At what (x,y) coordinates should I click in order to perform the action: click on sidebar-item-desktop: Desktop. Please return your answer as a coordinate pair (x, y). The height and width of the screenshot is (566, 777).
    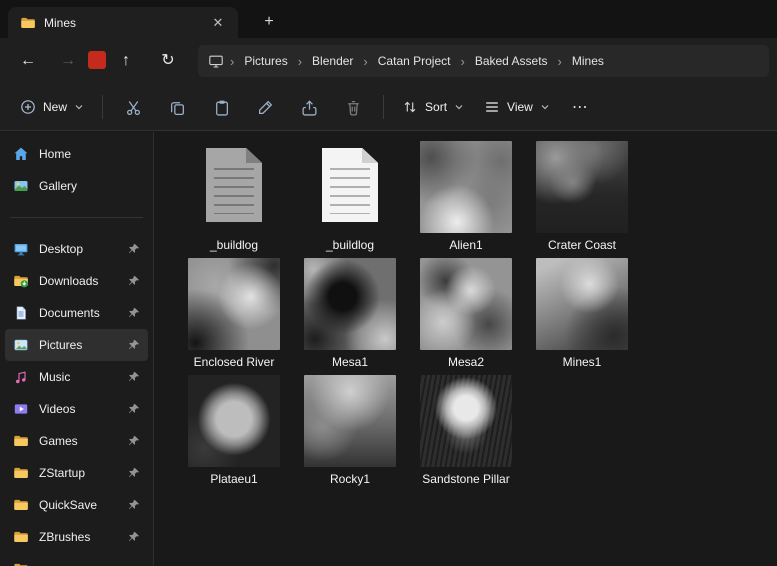
    Looking at the image, I should click on (76, 249).